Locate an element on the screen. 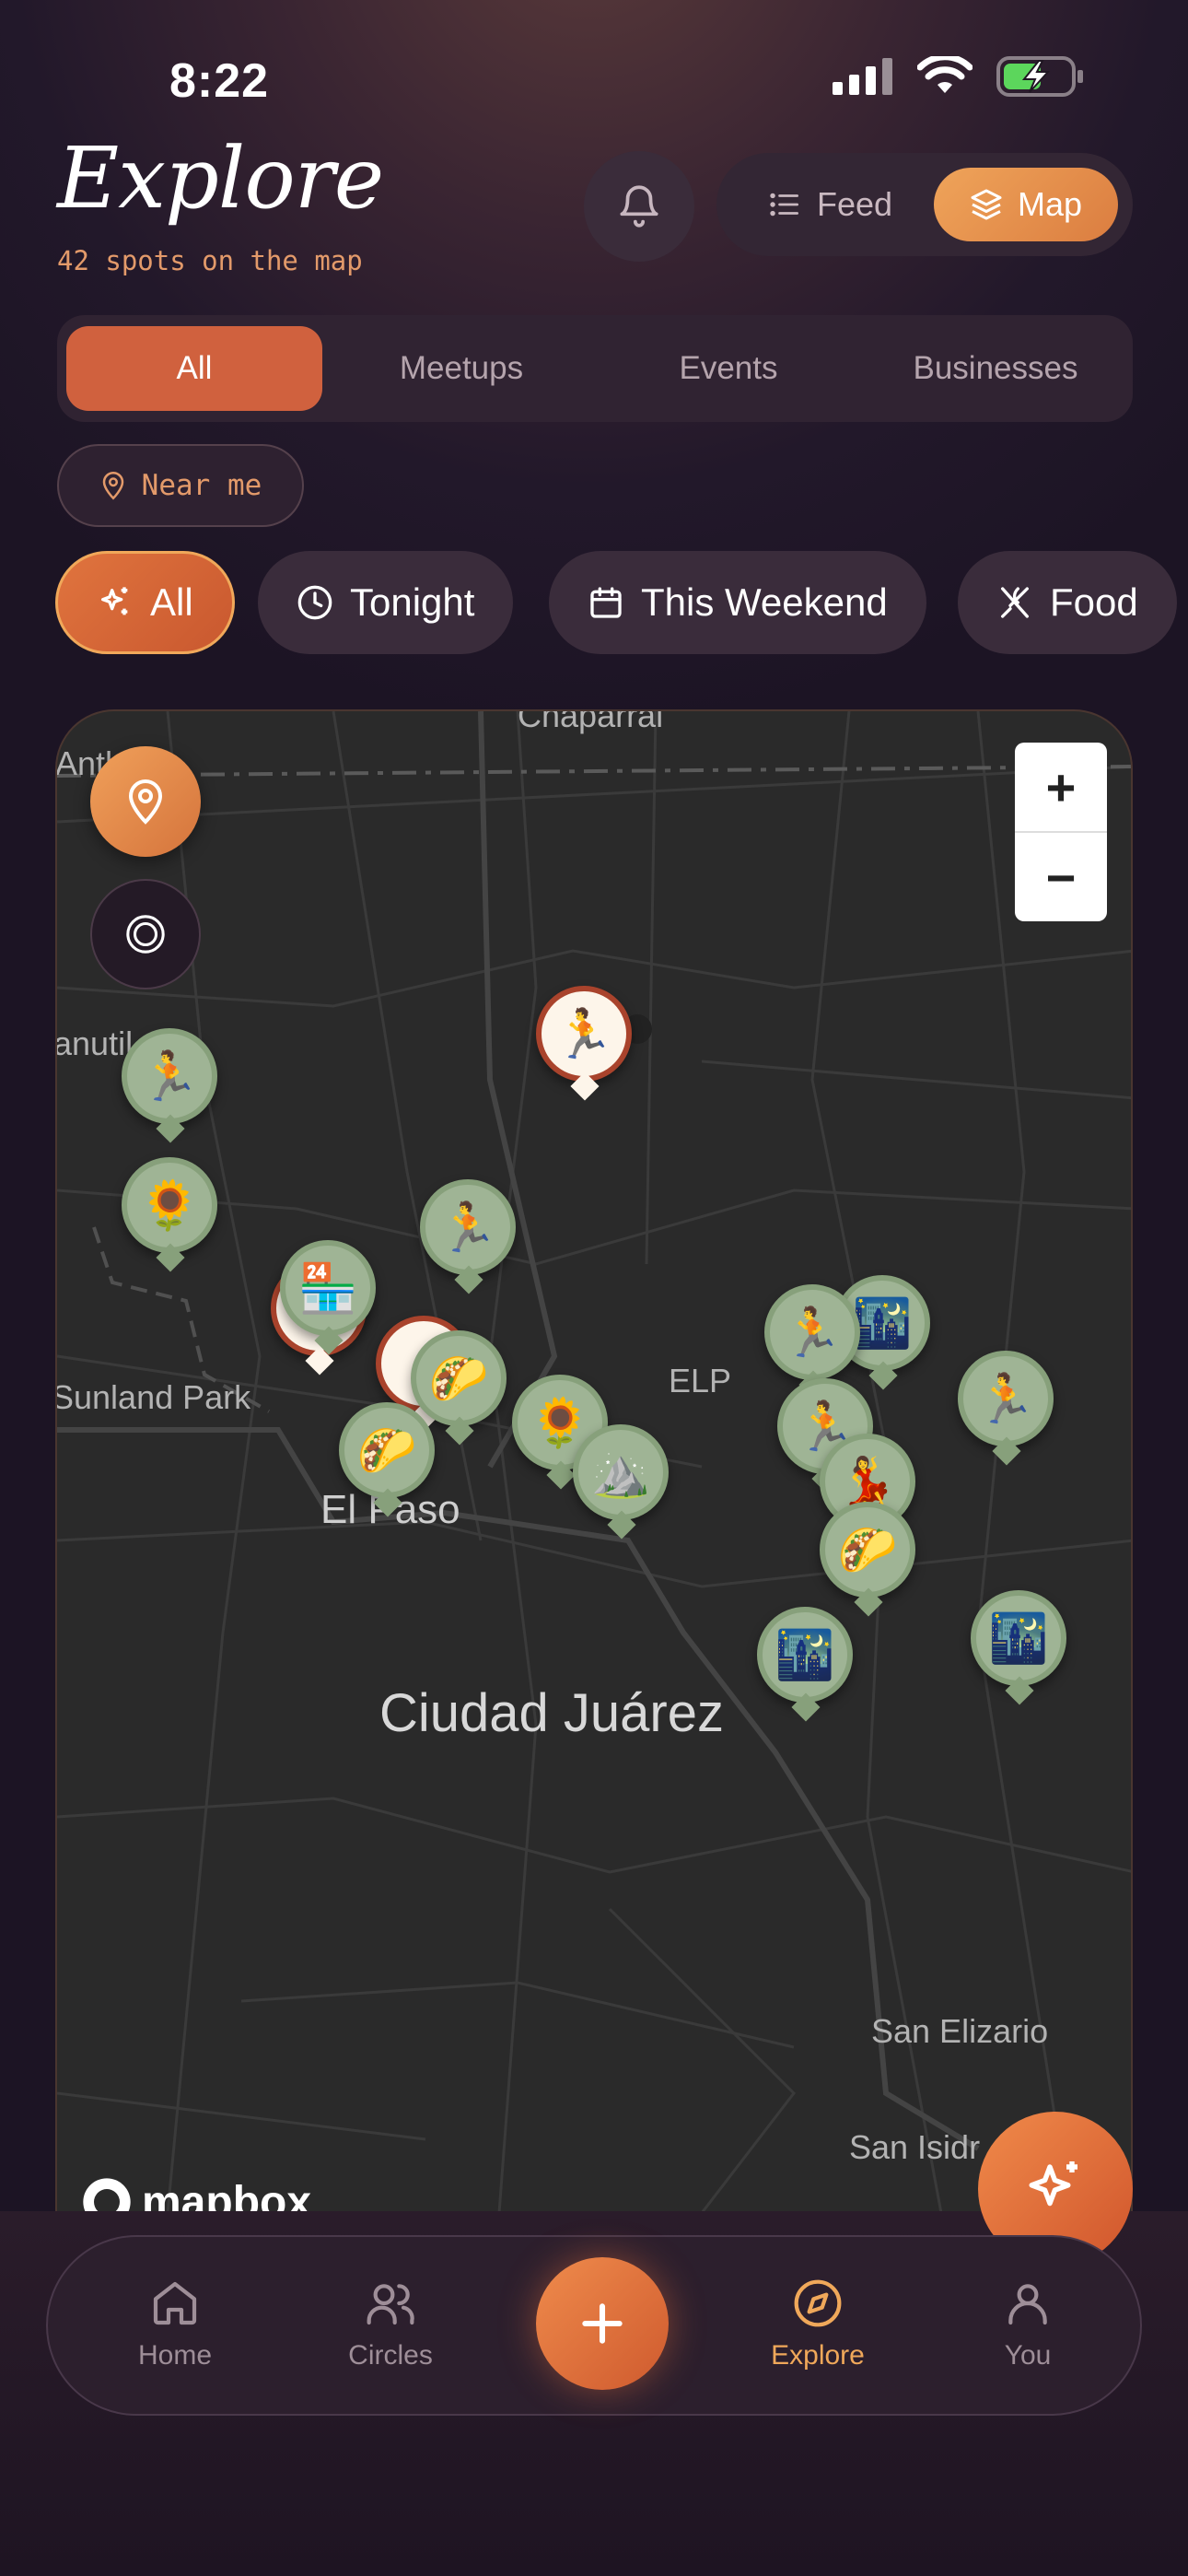  nav-item-home: Home is located at coordinates (175, 2324).